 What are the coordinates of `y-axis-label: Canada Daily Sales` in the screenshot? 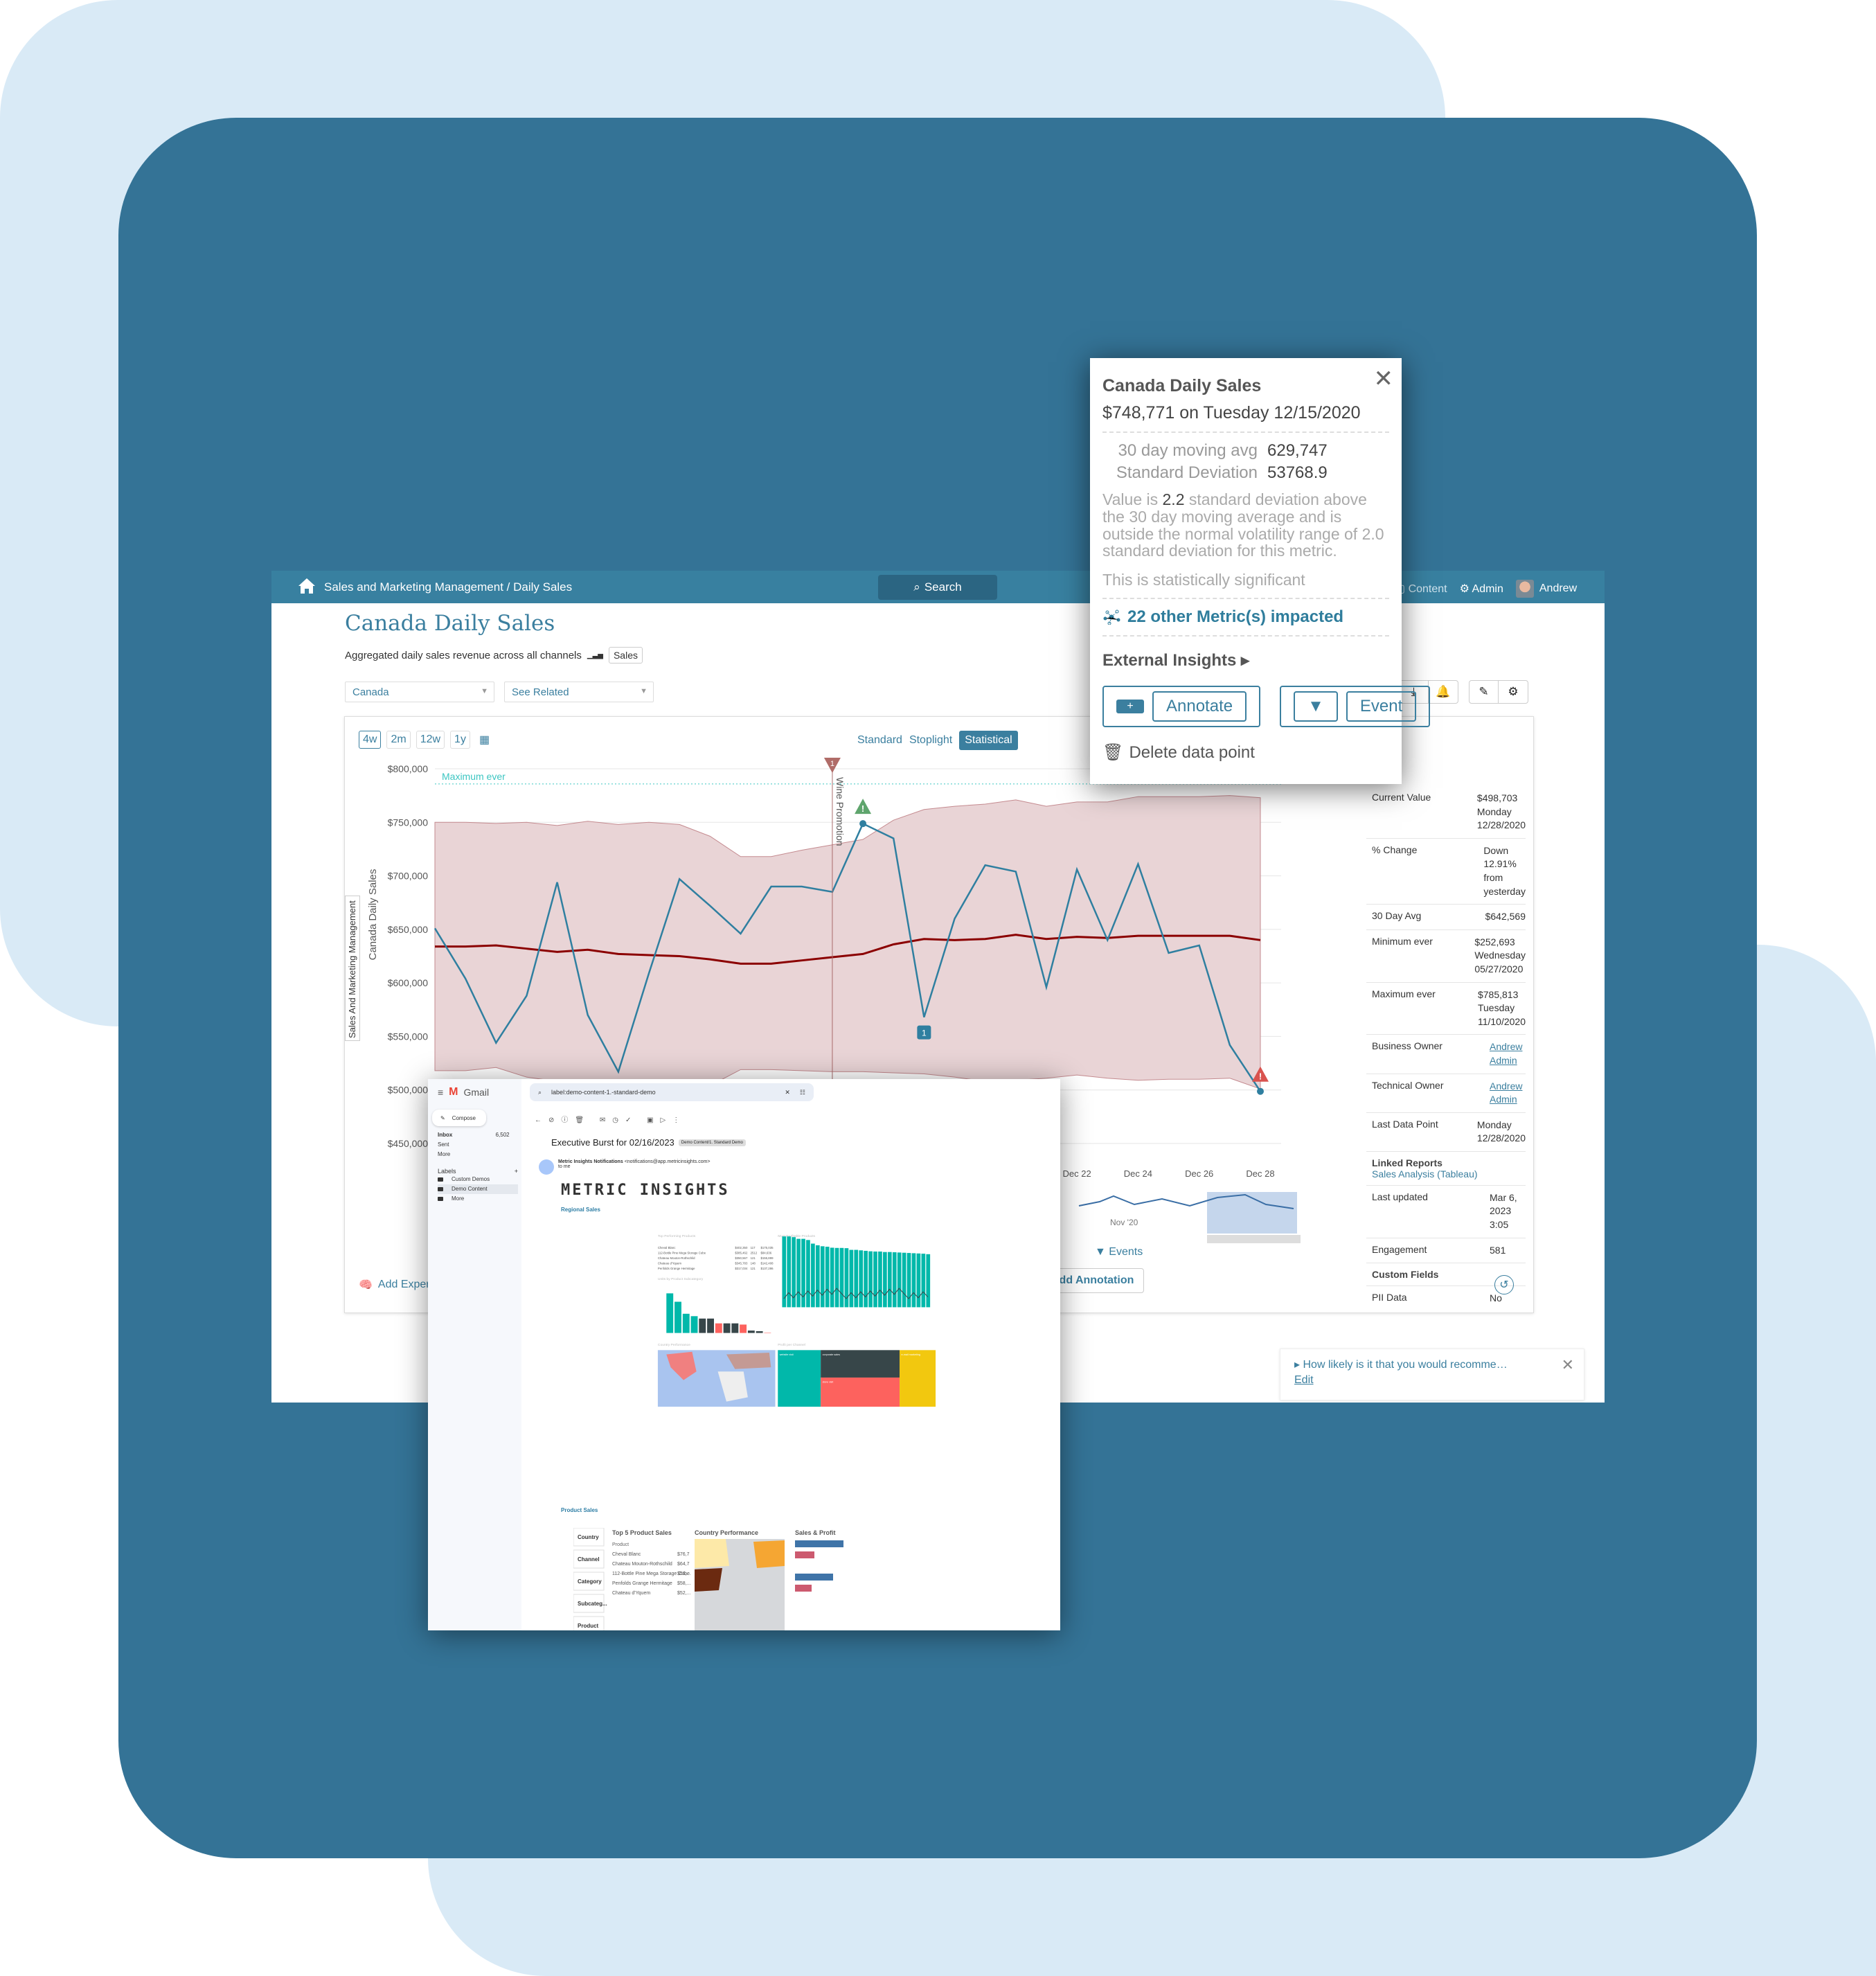 It's located at (373, 915).